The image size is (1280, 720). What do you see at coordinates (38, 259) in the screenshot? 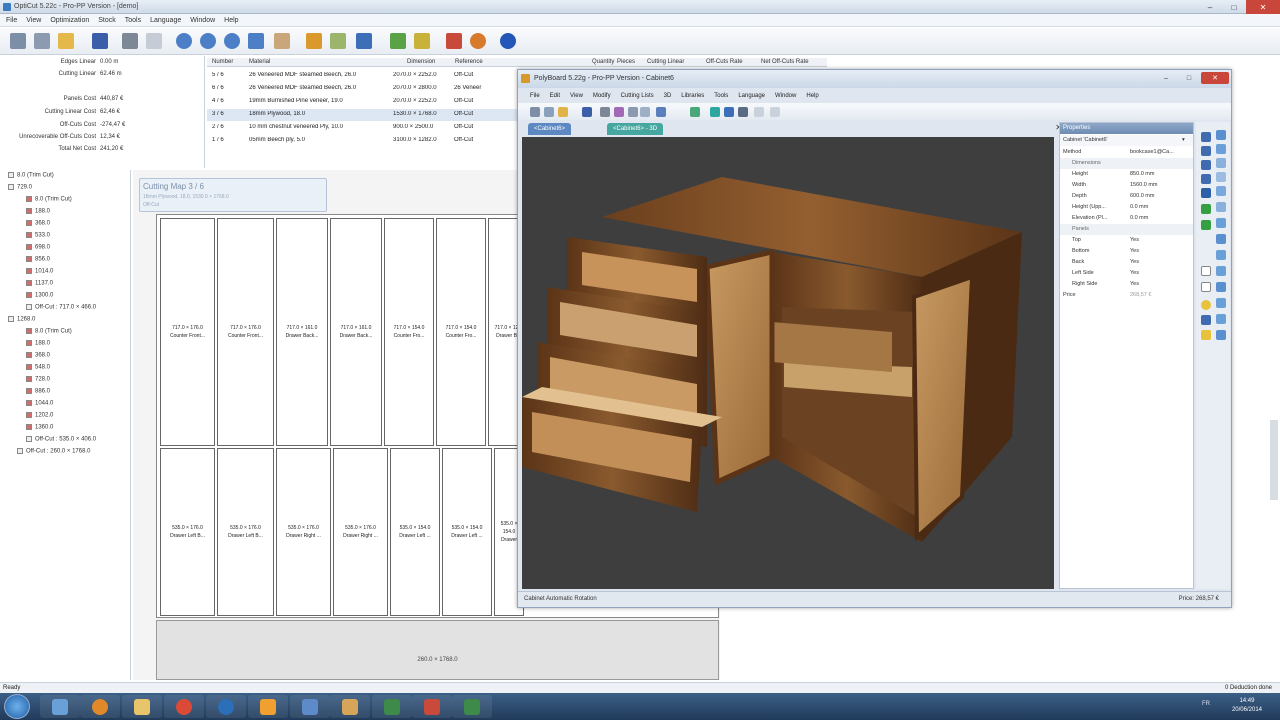
I see `tree-item: 856.0` at bounding box center [38, 259].